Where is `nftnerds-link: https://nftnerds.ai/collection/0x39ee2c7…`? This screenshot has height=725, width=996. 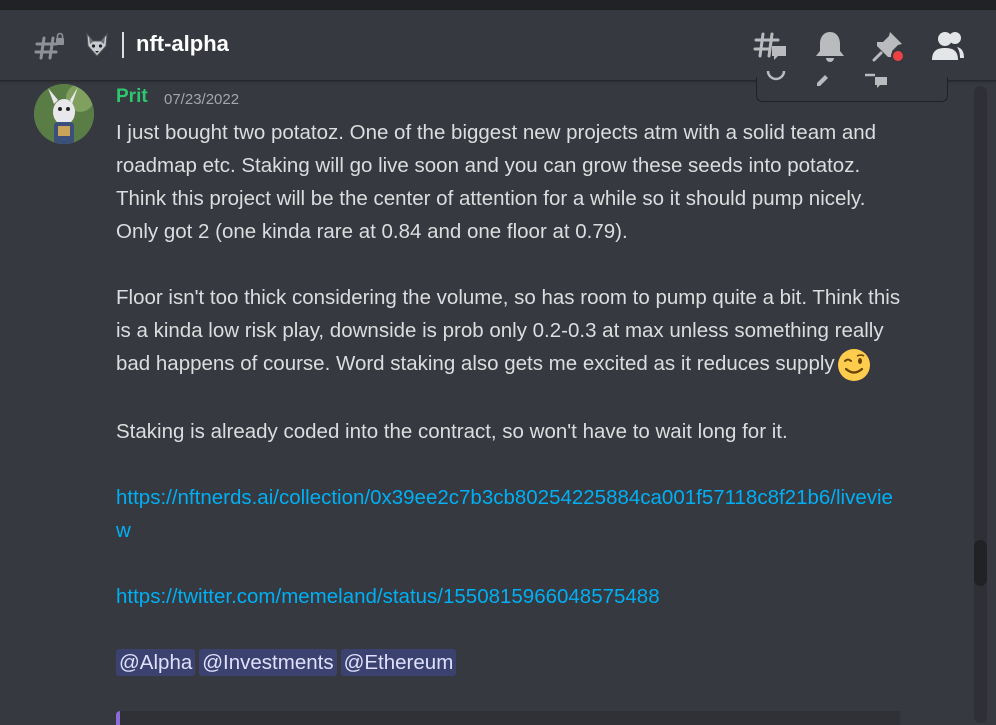
nftnerds-link: https://nftnerds.ai/collection/0x39ee2c7… is located at coordinates (511, 514).